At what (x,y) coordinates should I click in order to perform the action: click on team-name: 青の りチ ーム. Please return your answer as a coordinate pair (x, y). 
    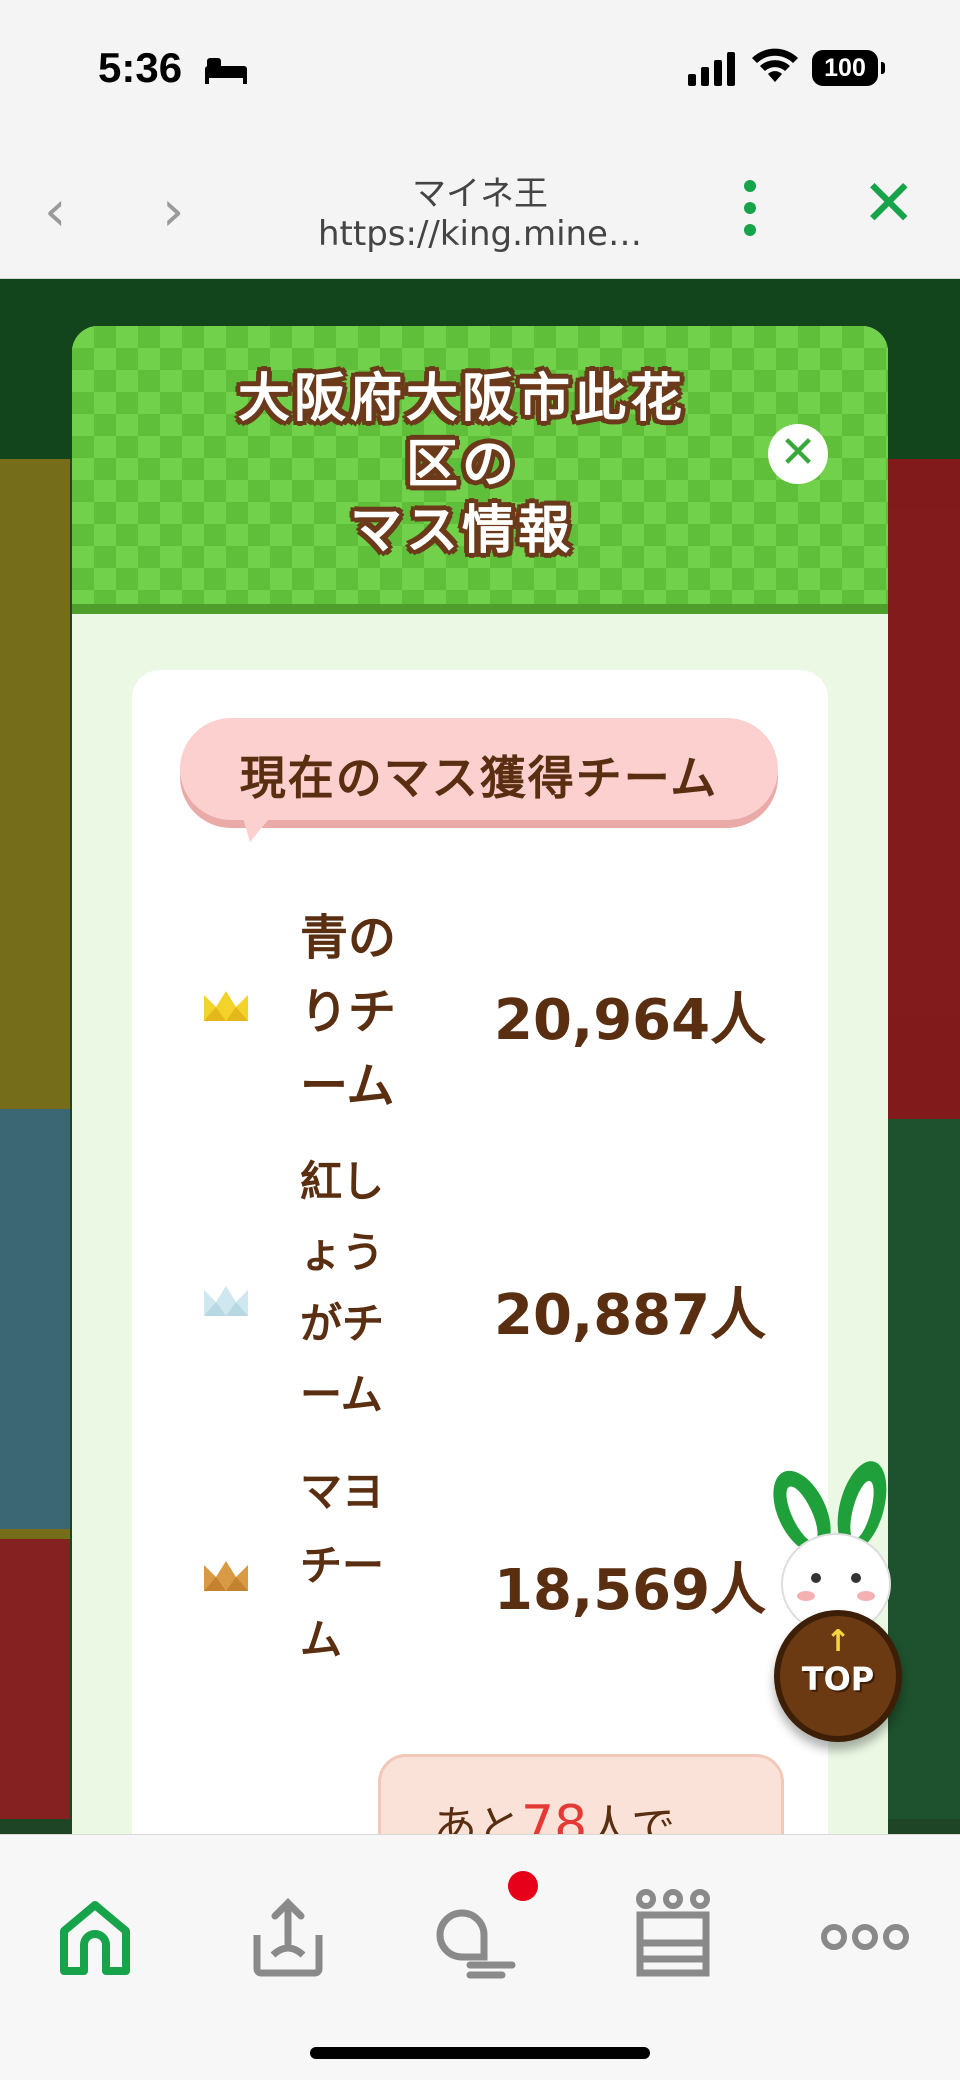
    Looking at the image, I should click on (365, 1012).